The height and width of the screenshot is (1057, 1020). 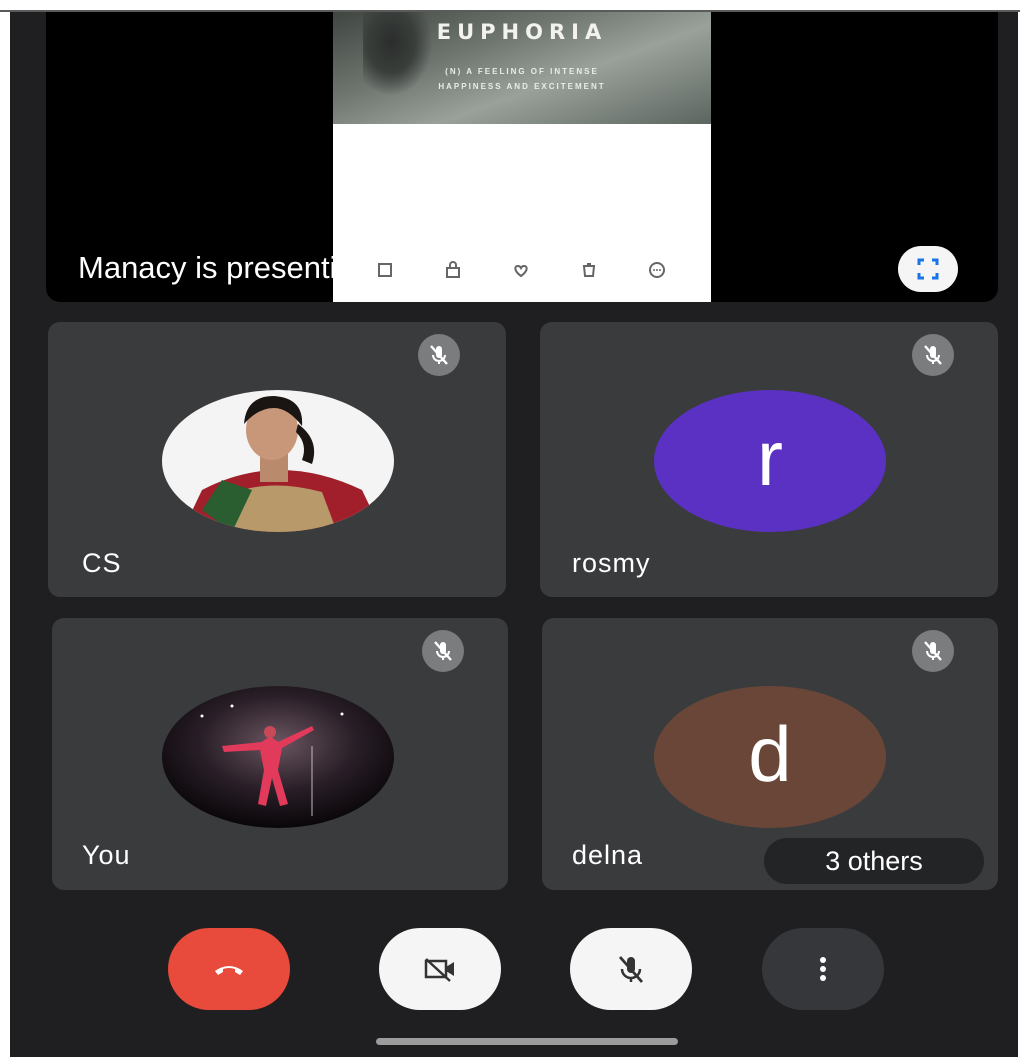 I want to click on fullscreen-button, so click(x=928, y=269).